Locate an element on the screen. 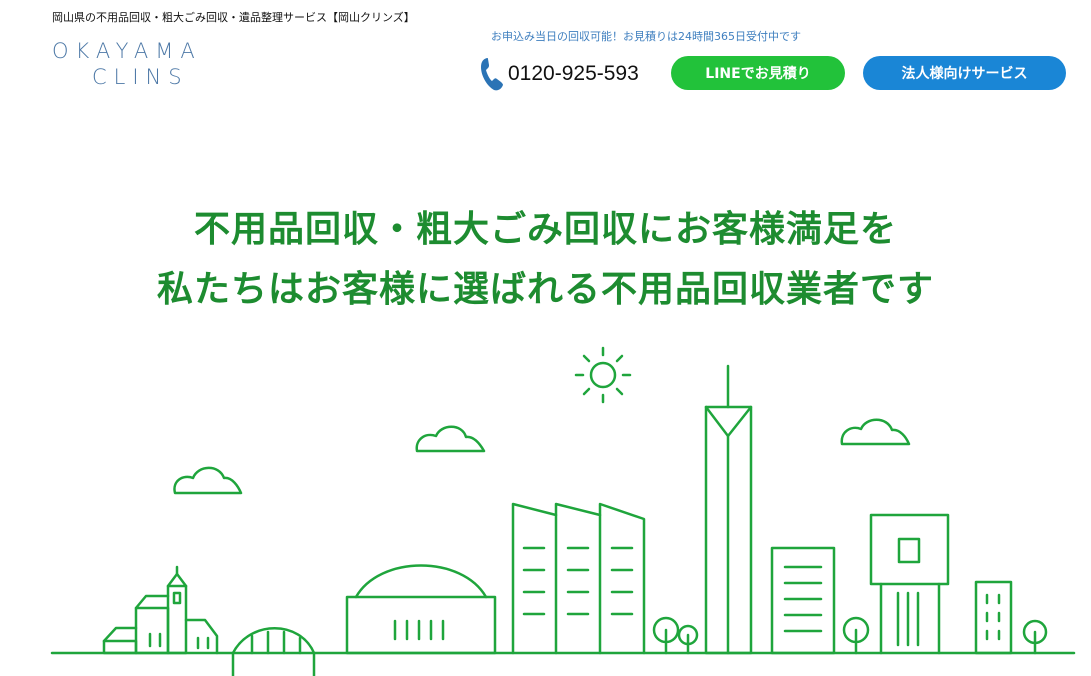 This screenshot has height=676, width=1091. sun-icon is located at coordinates (603, 375).